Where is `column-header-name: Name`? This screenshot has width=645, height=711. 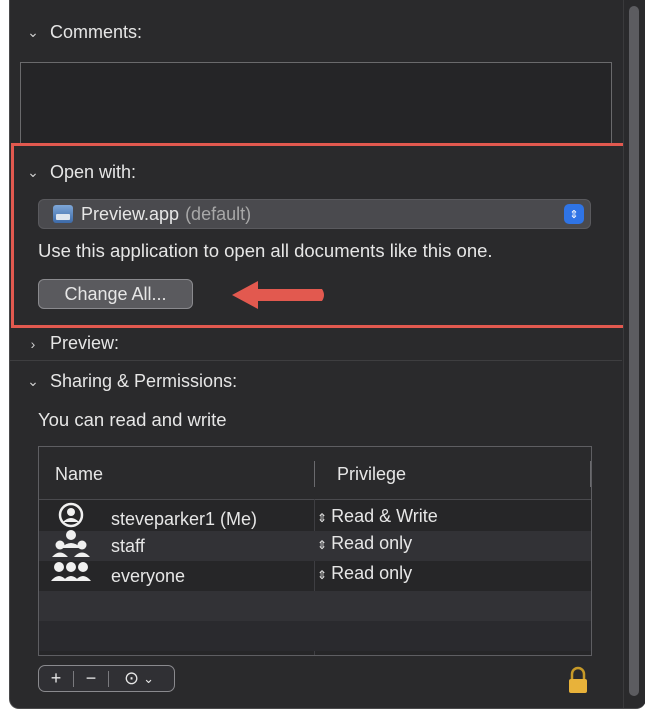 column-header-name: Name is located at coordinates (79, 474).